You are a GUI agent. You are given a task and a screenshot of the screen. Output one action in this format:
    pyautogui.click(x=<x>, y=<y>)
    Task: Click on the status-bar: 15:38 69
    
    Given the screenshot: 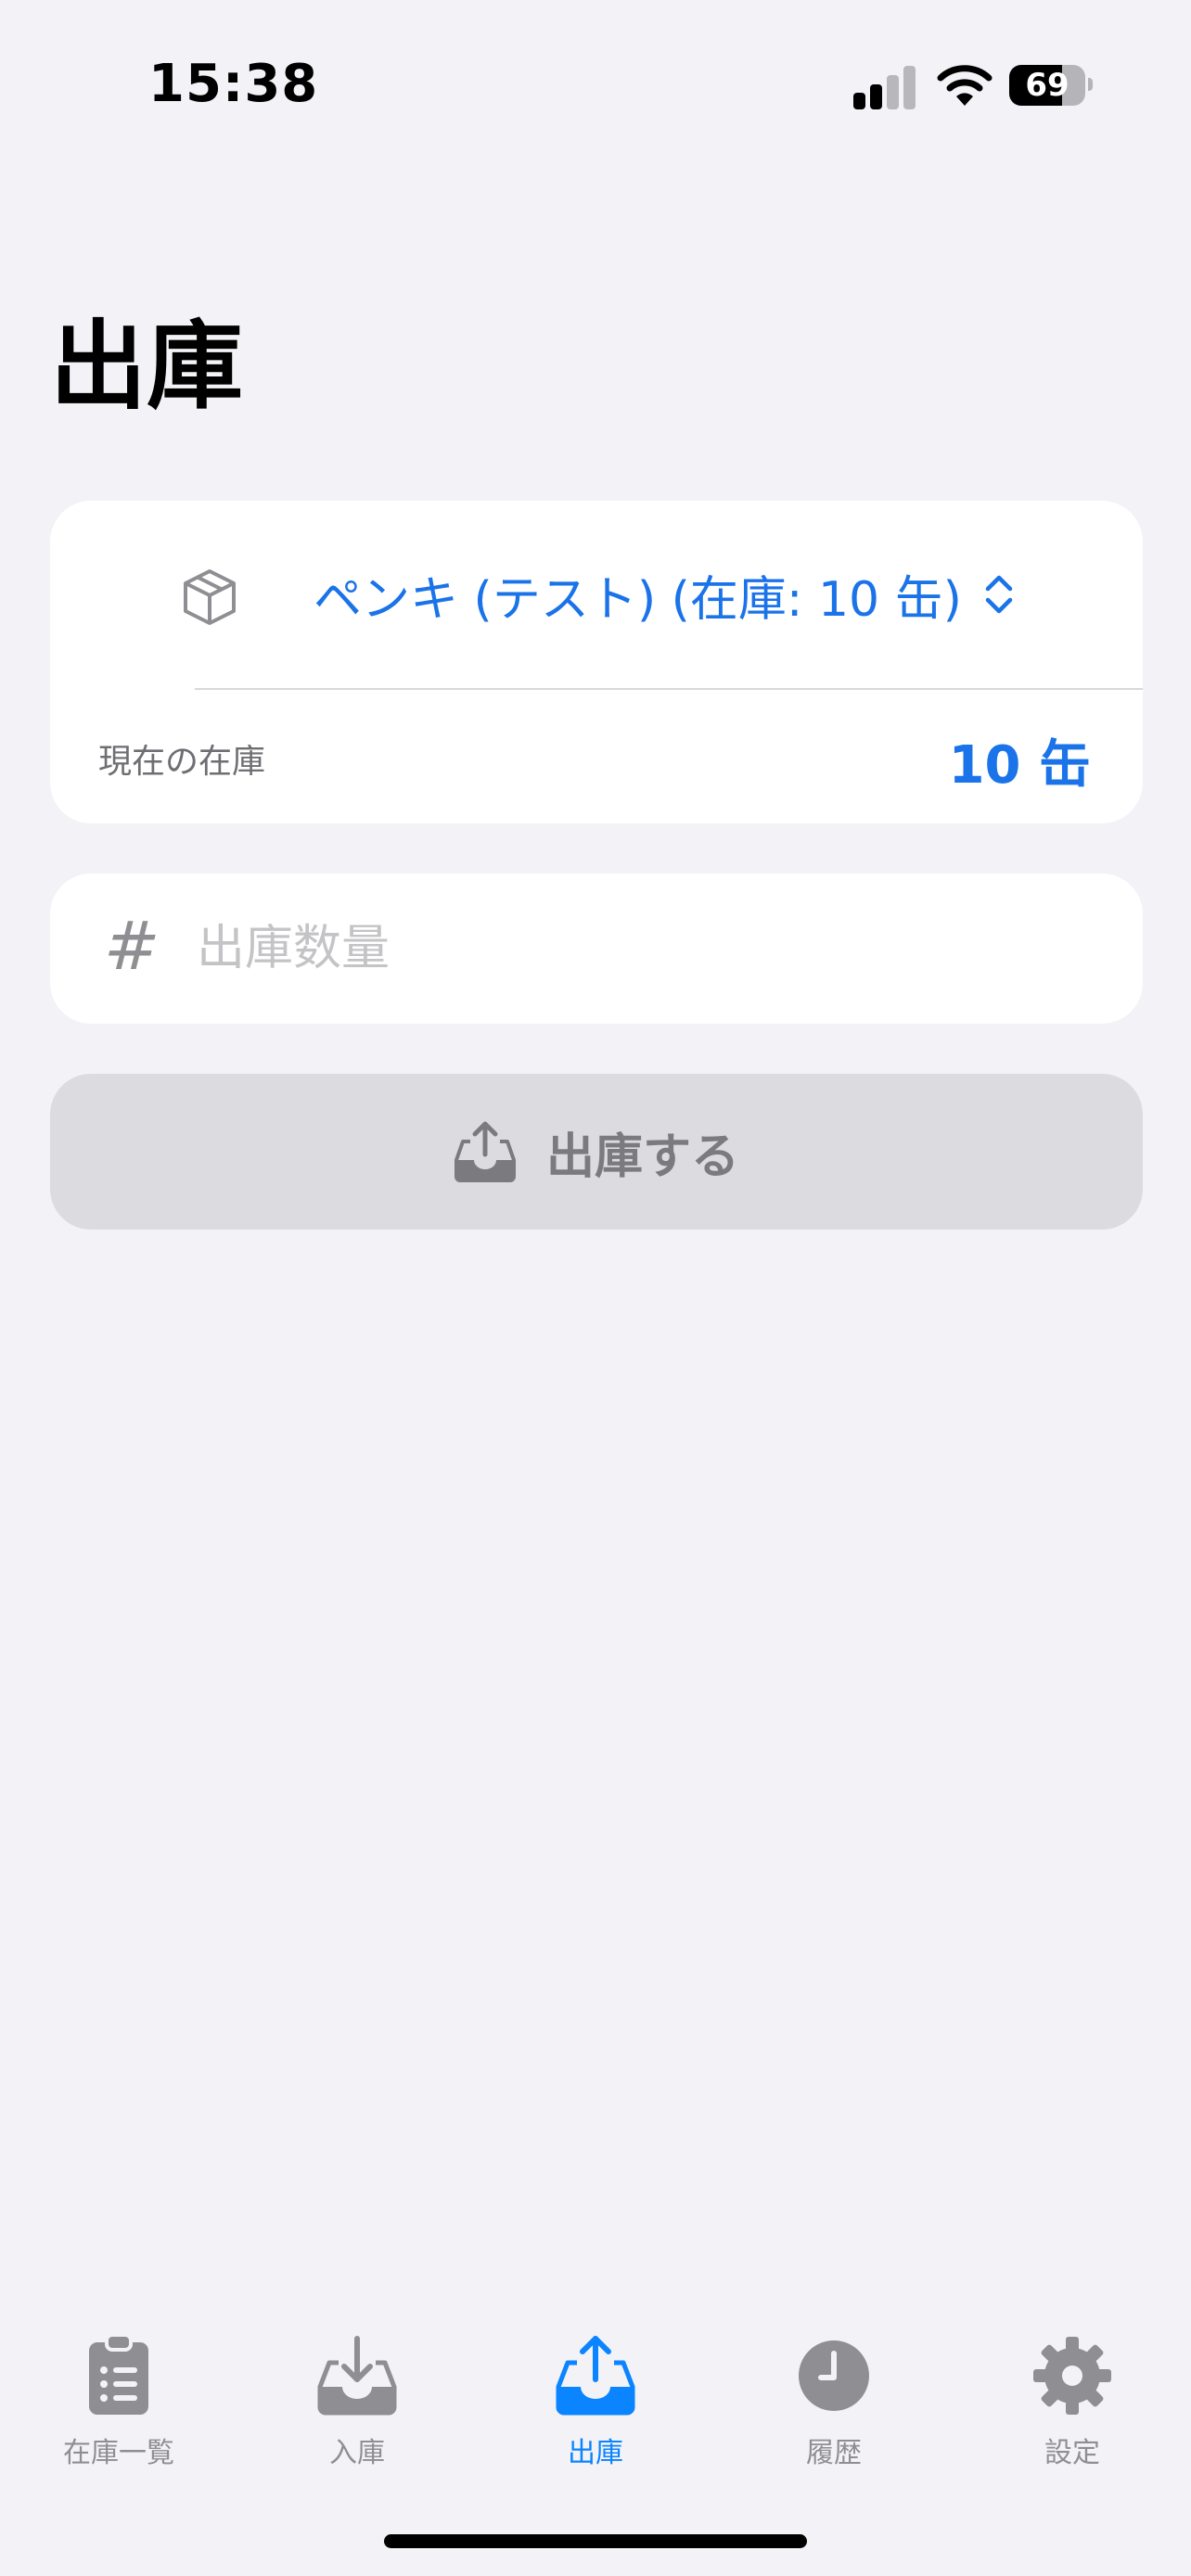 What is the action you would take?
    pyautogui.click(x=595, y=88)
    